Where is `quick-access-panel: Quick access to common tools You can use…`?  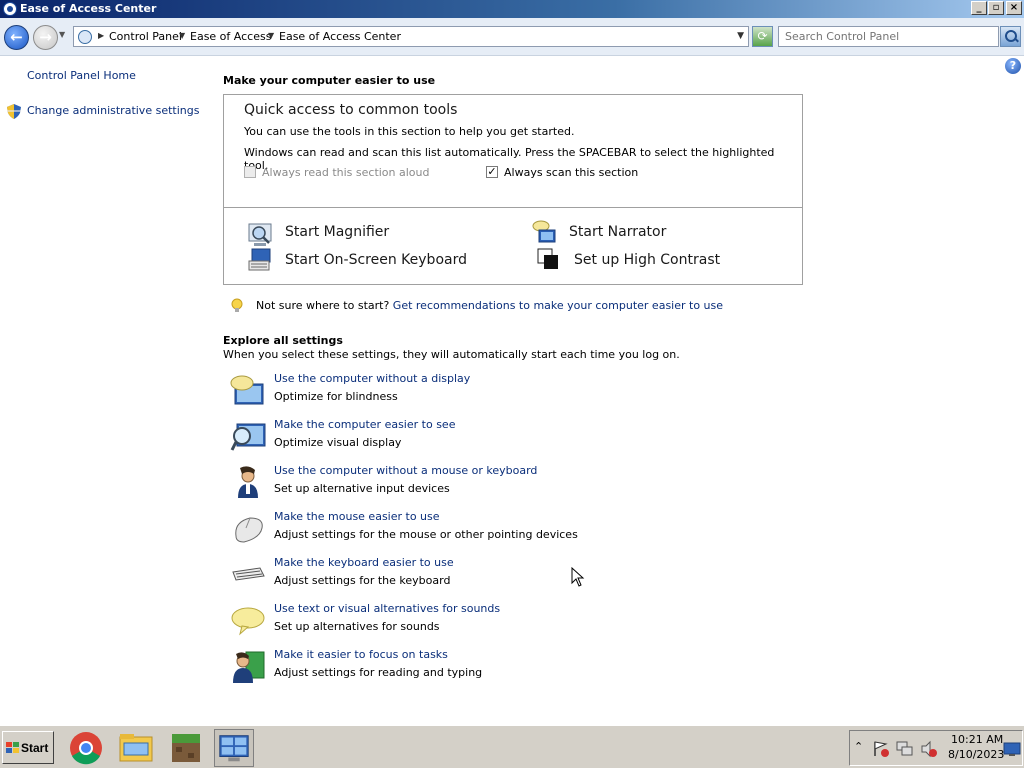 quick-access-panel: Quick access to common tools You can use… is located at coordinates (513, 189).